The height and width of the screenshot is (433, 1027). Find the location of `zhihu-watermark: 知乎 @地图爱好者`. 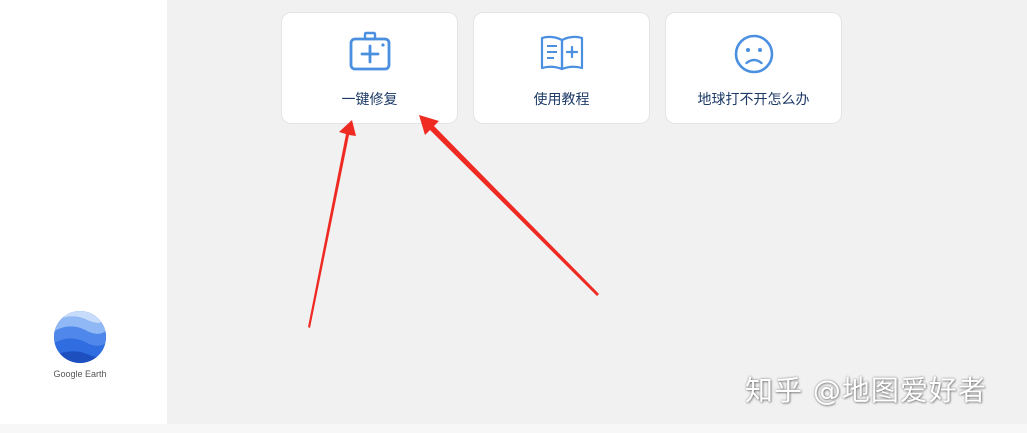

zhihu-watermark: 知乎 @地图爱好者 is located at coordinates (866, 390).